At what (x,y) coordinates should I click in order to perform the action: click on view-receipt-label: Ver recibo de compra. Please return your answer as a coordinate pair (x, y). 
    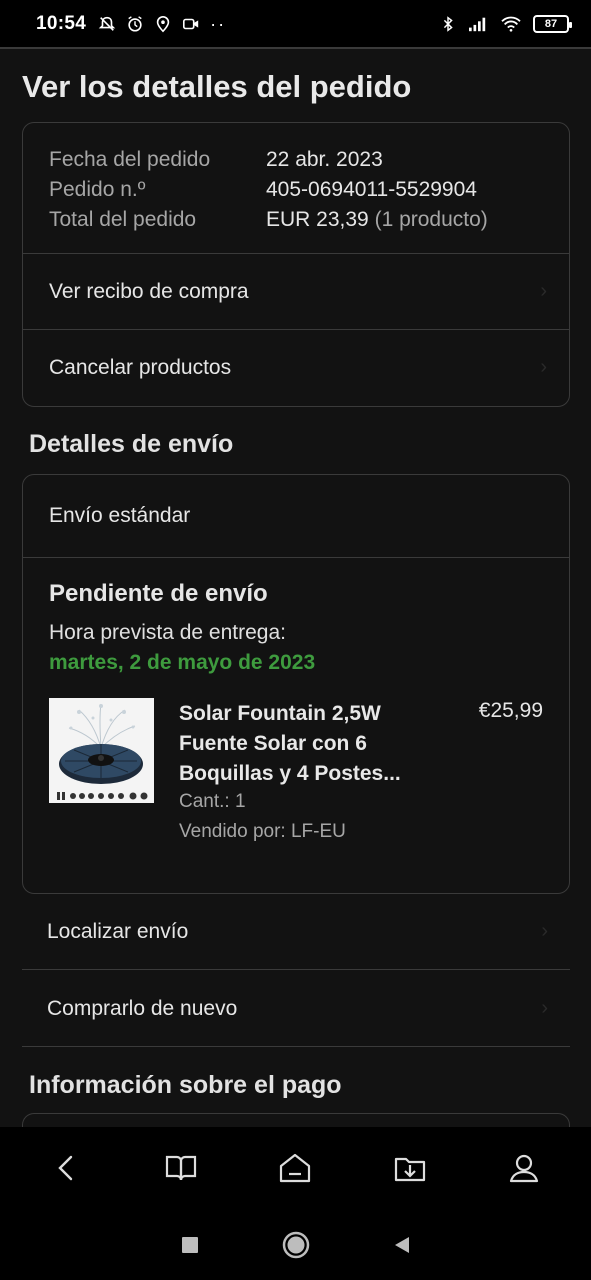
    Looking at the image, I should click on (149, 291).